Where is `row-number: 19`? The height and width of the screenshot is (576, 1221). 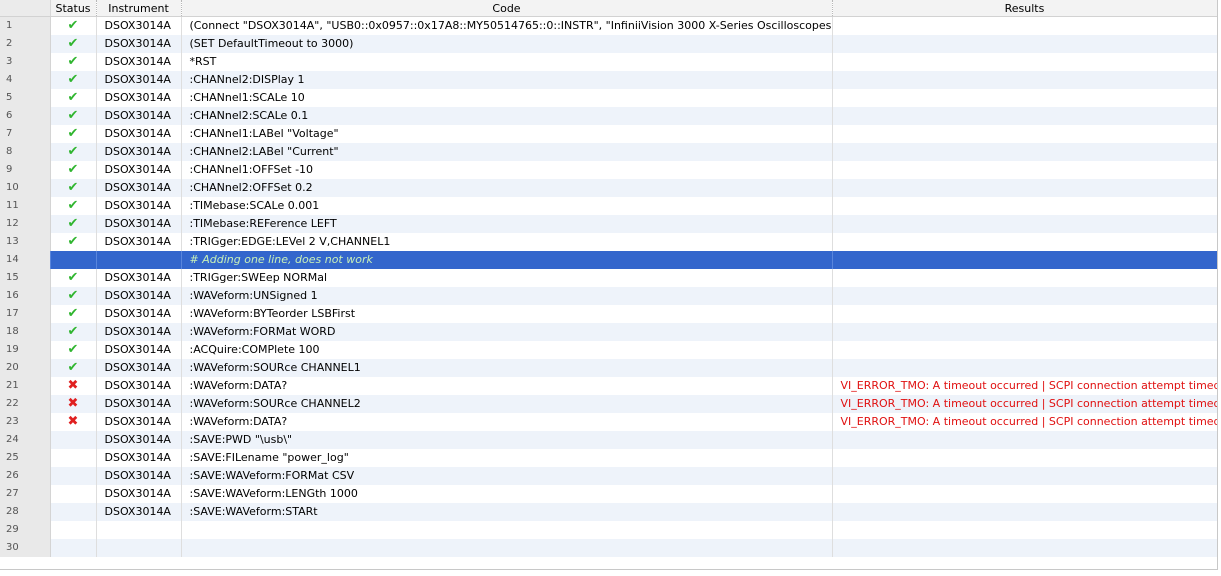
row-number: 19 is located at coordinates (25, 349).